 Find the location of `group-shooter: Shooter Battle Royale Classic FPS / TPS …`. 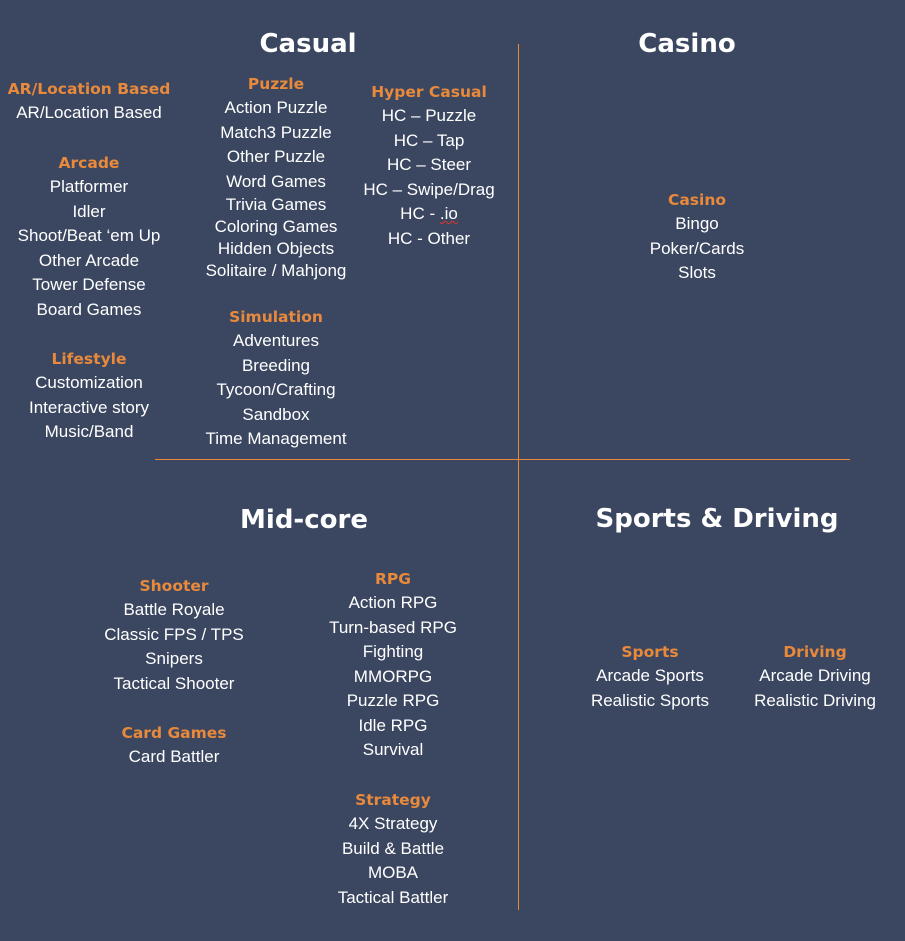

group-shooter: Shooter Battle Royale Classic FPS / TPS … is located at coordinates (174, 635).